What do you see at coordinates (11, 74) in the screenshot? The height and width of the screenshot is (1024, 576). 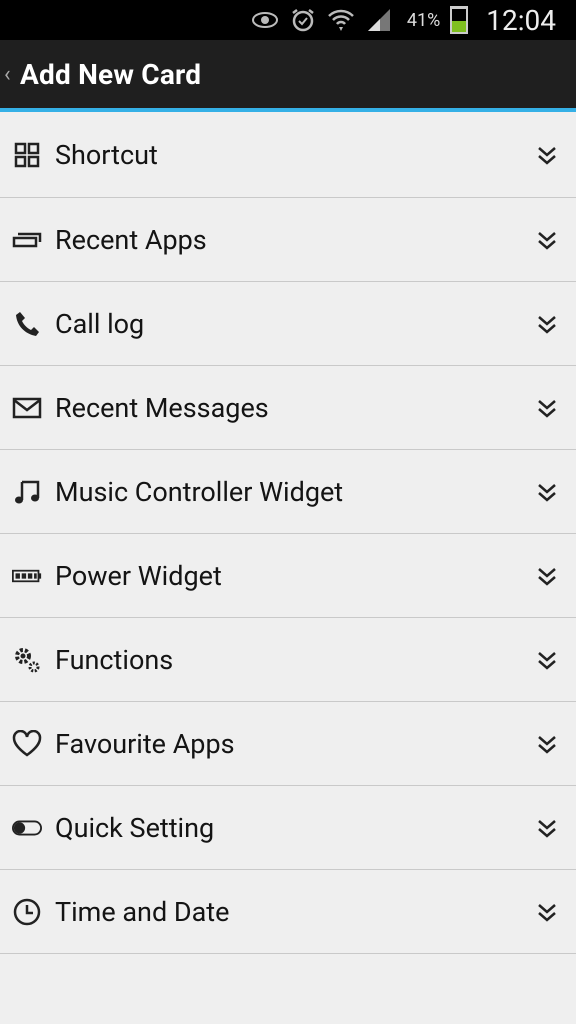 I see `back-chevron-icon: ‹` at bounding box center [11, 74].